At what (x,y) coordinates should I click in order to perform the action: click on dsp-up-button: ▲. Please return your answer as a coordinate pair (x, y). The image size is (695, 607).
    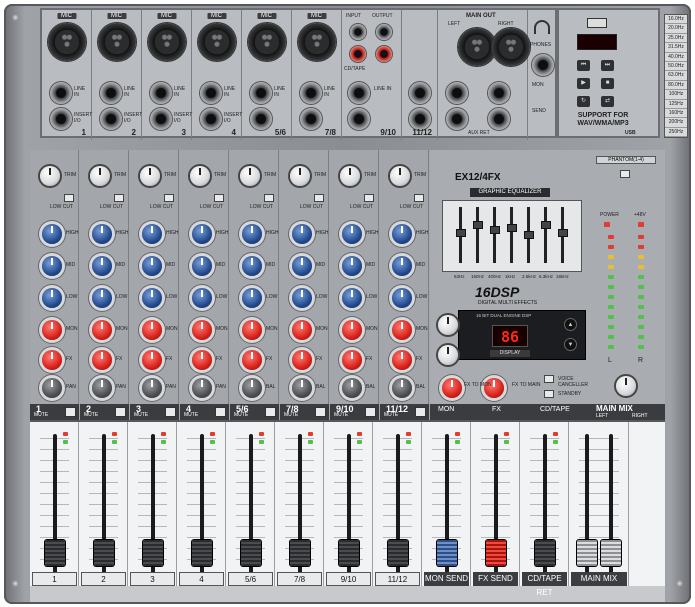
    Looking at the image, I should click on (570, 324).